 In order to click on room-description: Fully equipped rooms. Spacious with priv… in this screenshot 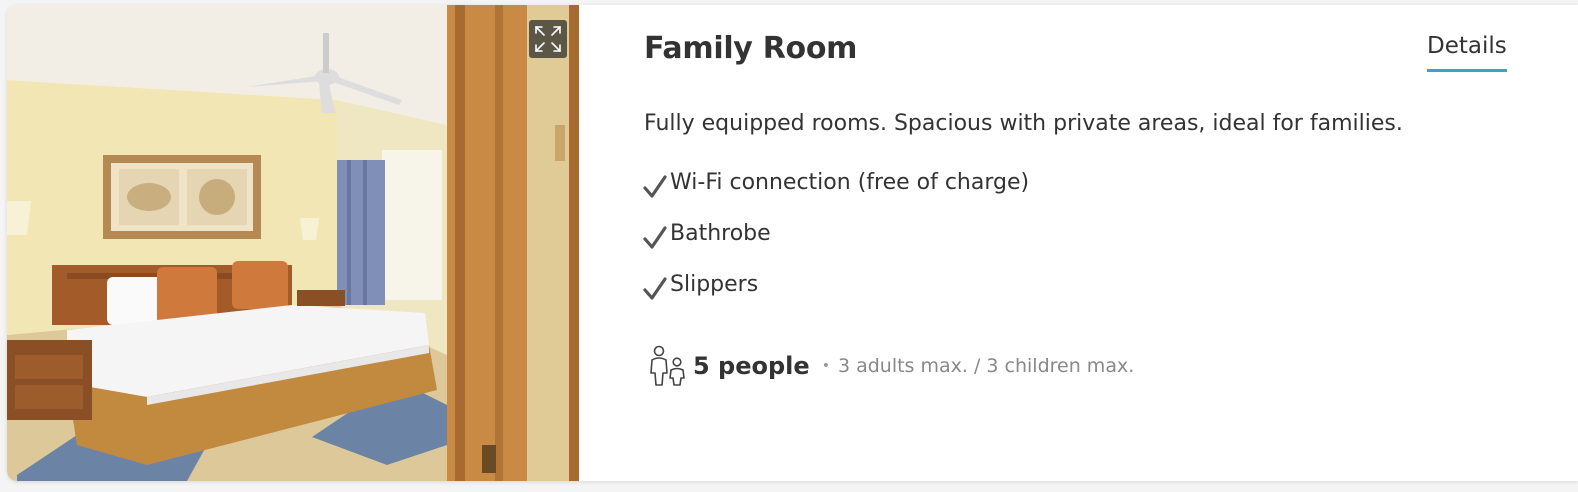, I will do `click(1023, 123)`.